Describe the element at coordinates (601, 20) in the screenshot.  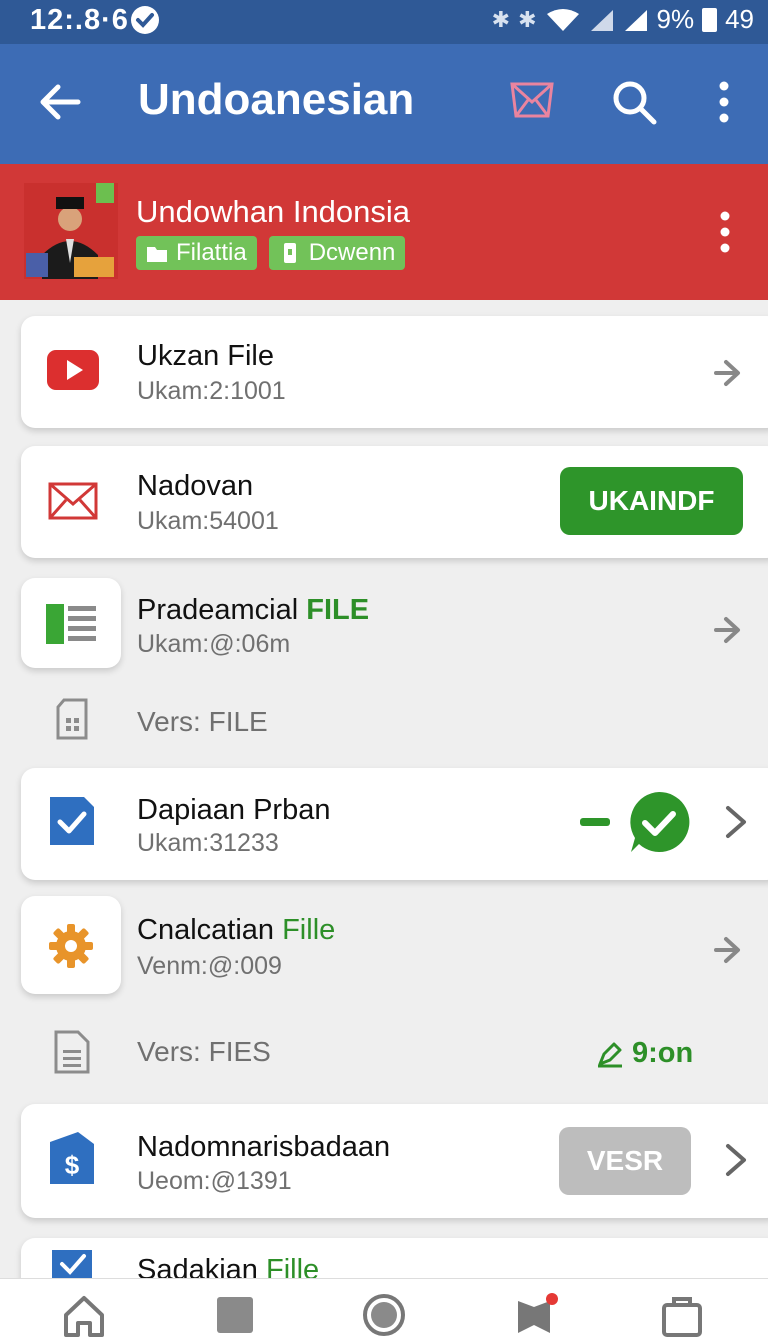
I see `signal-icon` at that location.